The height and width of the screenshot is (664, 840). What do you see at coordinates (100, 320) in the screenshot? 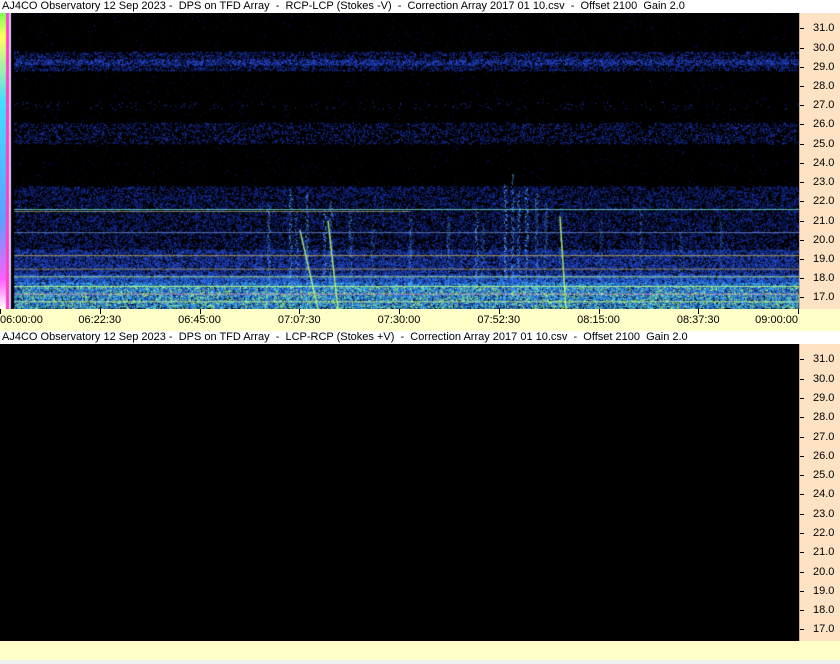
I see `time-tick-label: 06:22:30` at bounding box center [100, 320].